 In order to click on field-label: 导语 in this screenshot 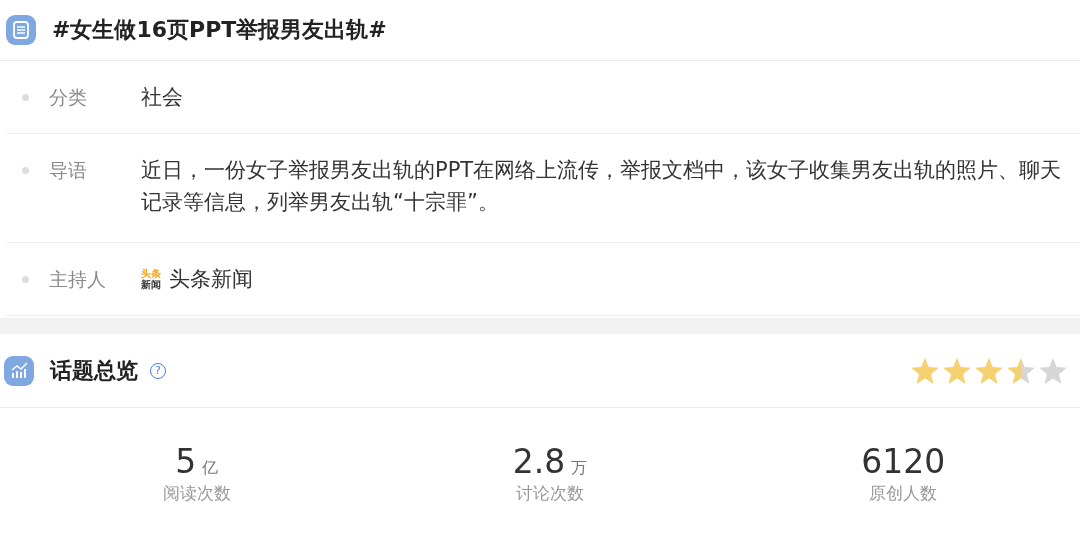, I will do `click(68, 170)`.